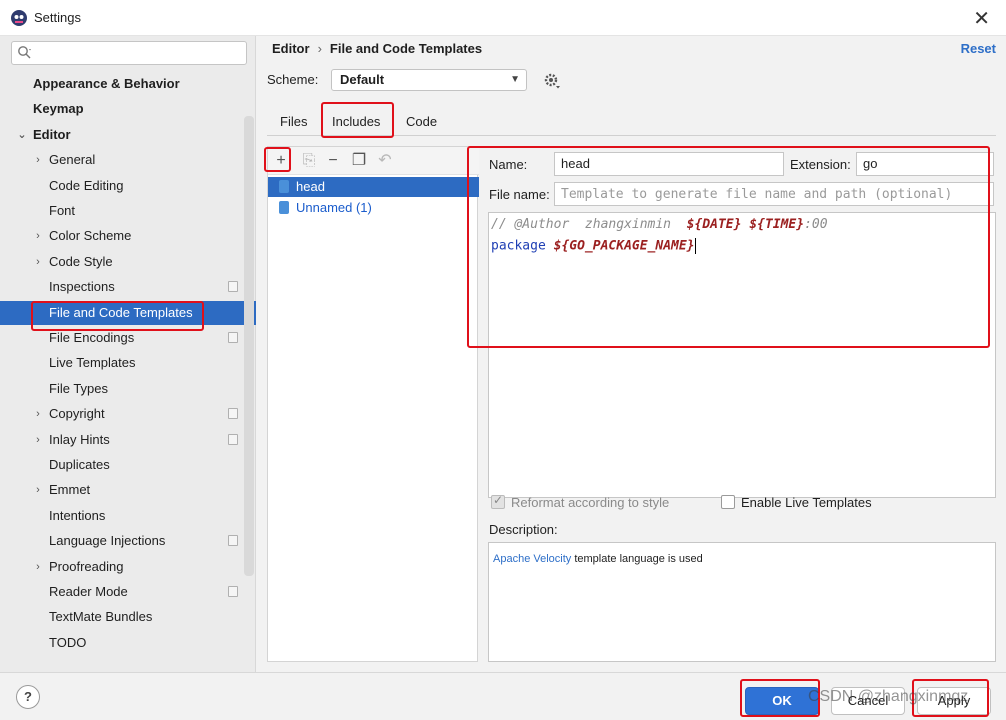  What do you see at coordinates (385, 161) in the screenshot?
I see `reset-template-button: ↶` at bounding box center [385, 161].